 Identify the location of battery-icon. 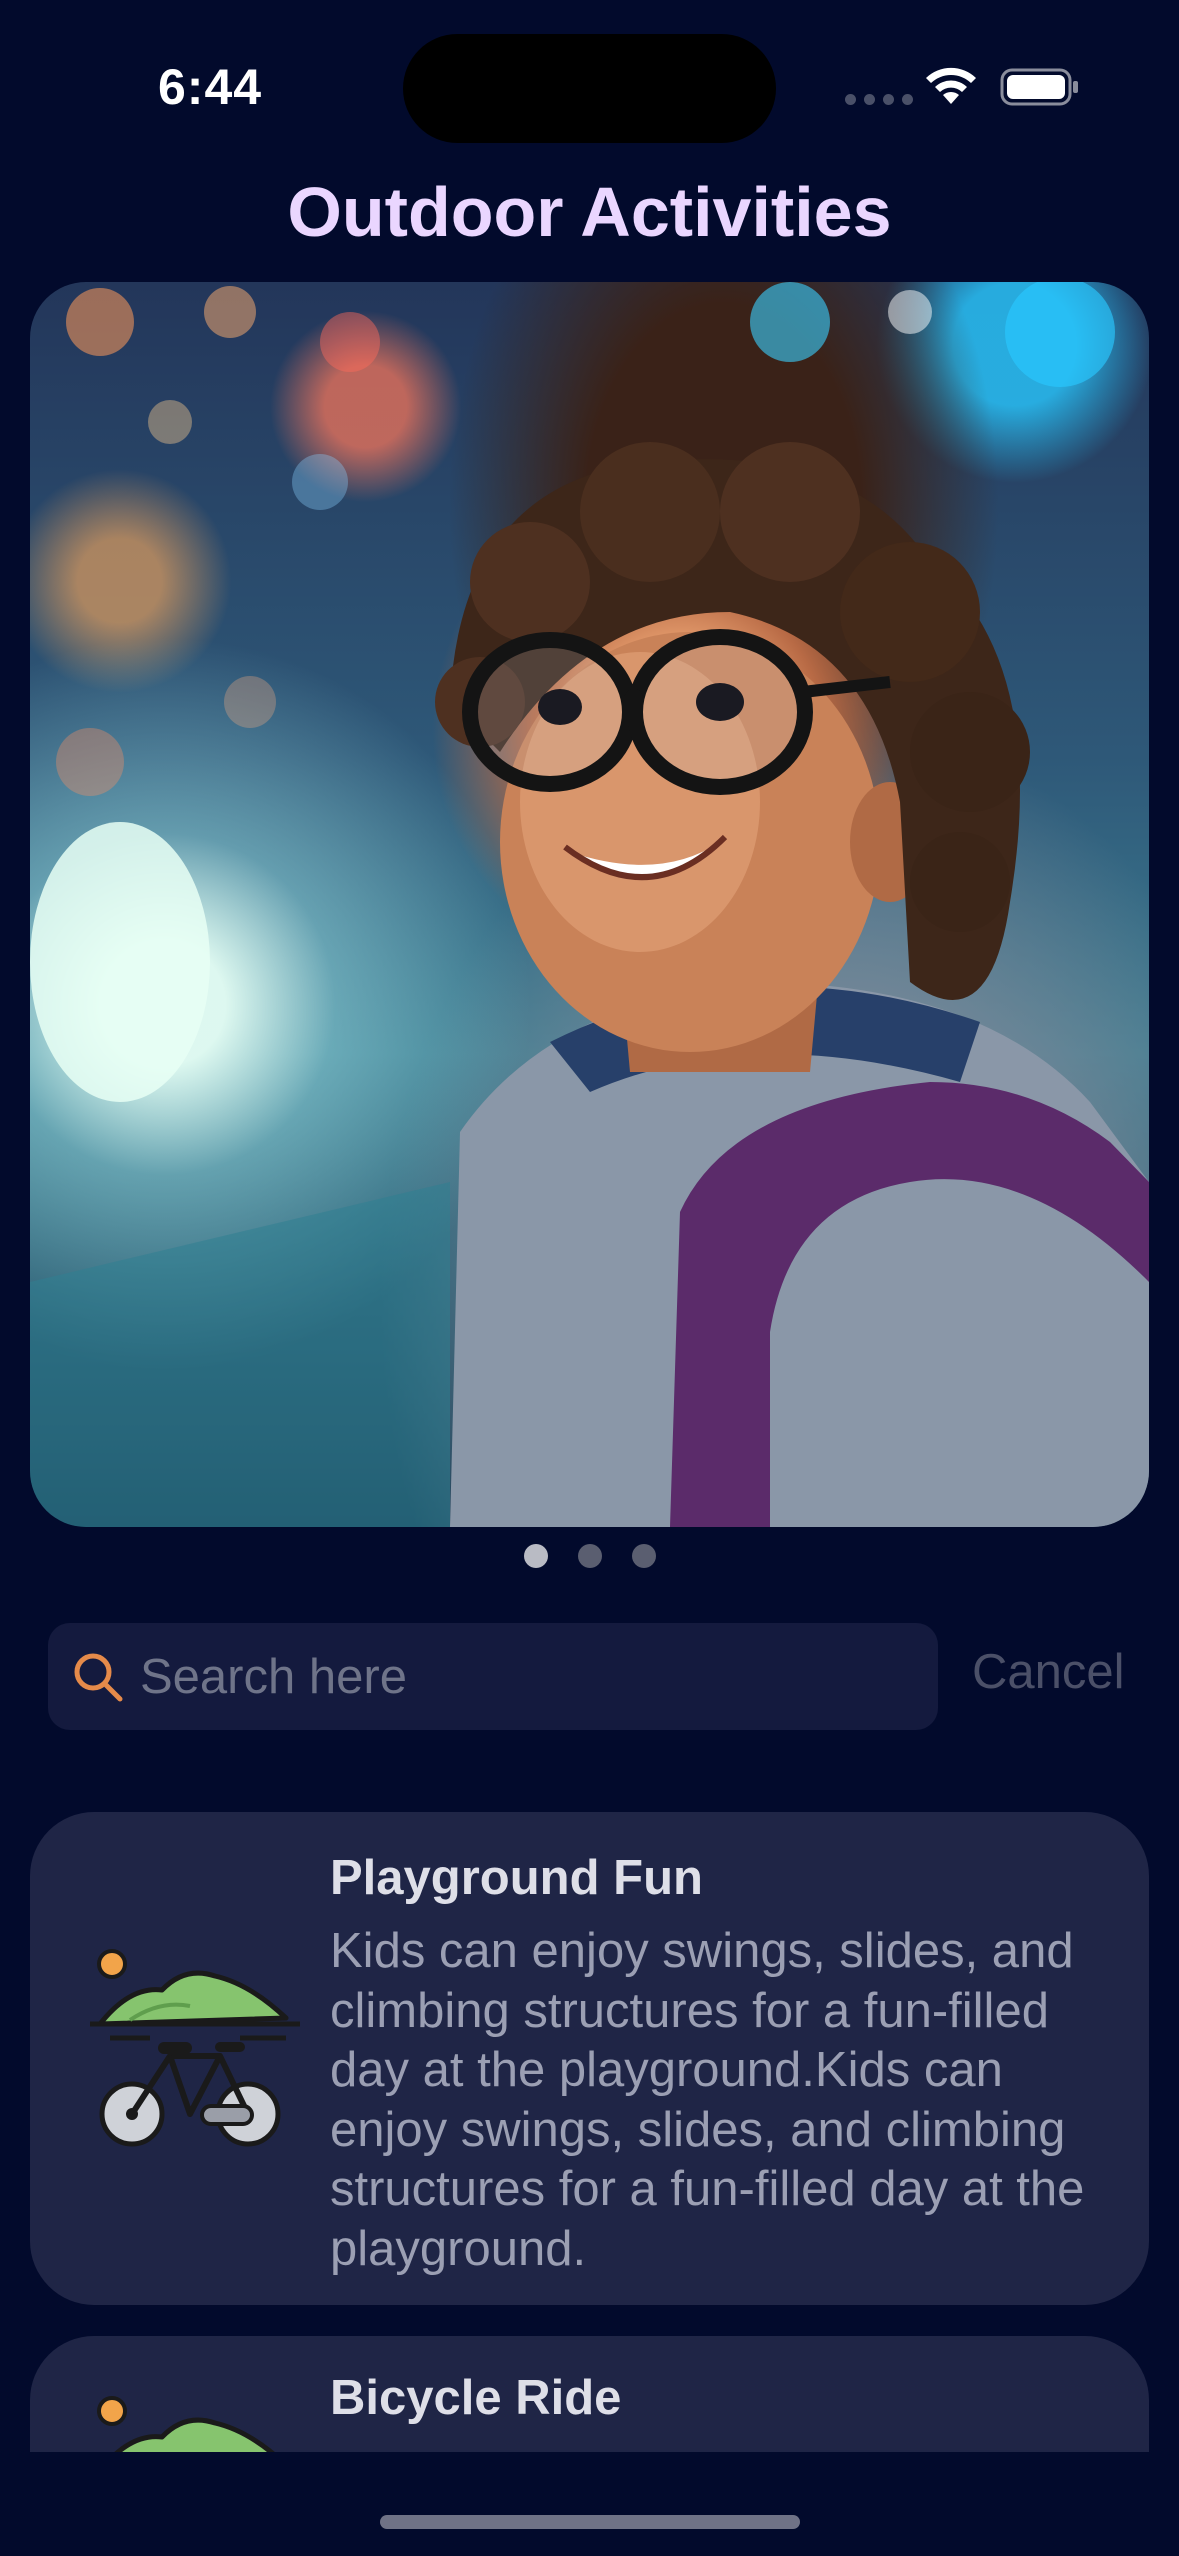
(1039, 87).